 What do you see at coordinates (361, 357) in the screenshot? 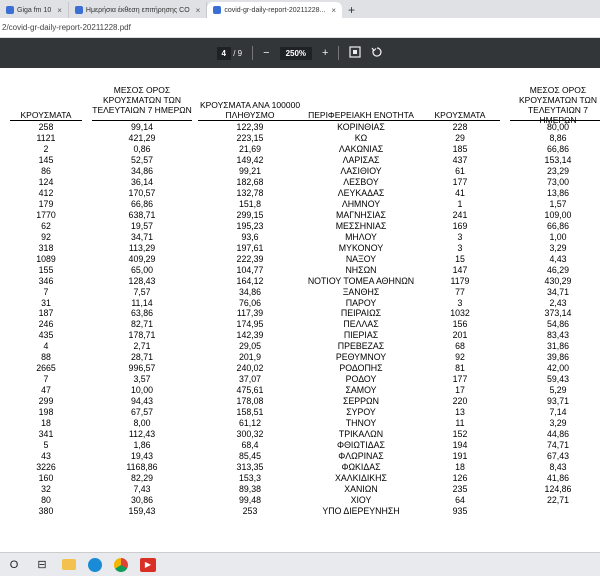
I see `cell-region: ΡΕΘΥΜΝΟΥ` at bounding box center [361, 357].